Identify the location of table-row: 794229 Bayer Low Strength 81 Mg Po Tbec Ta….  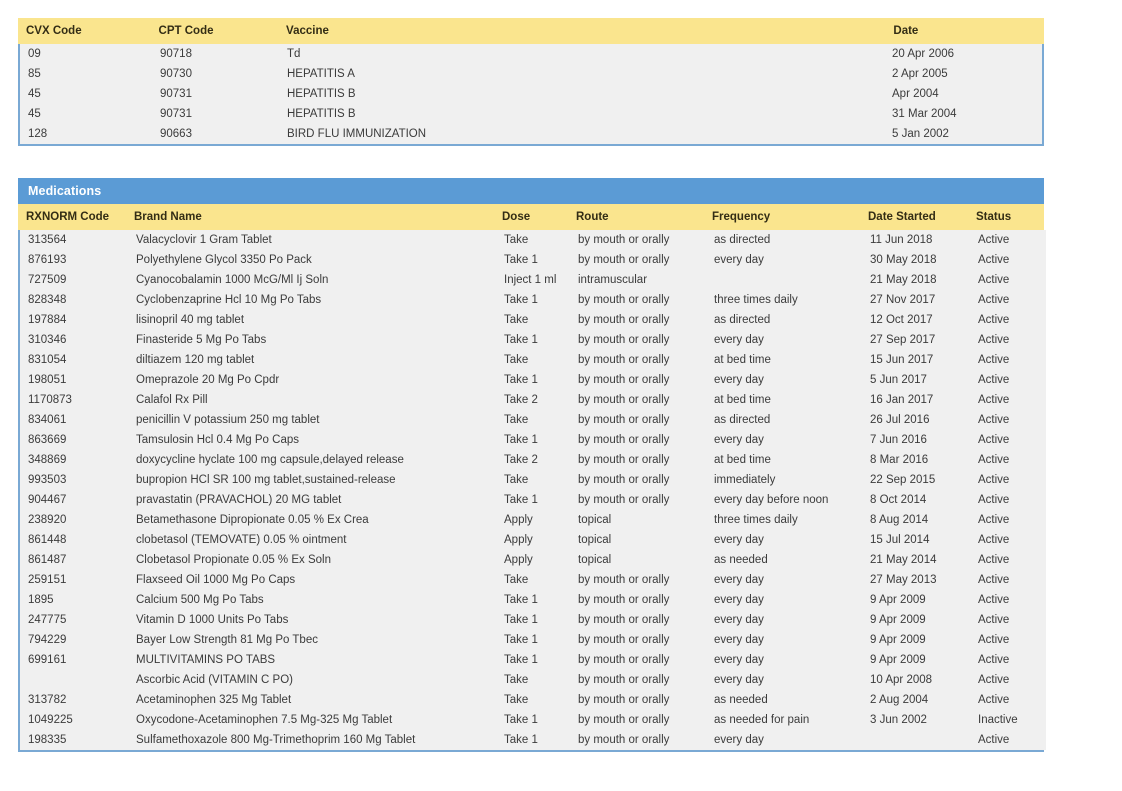
(533, 640).